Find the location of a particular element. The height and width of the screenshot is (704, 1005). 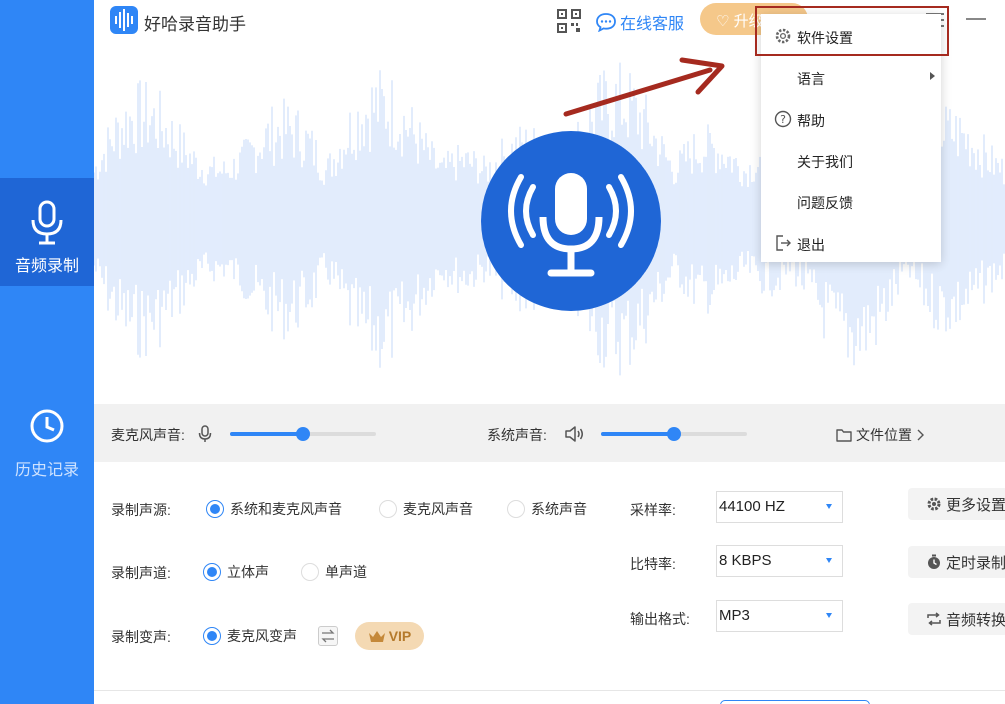

convert-icon is located at coordinates (934, 619).